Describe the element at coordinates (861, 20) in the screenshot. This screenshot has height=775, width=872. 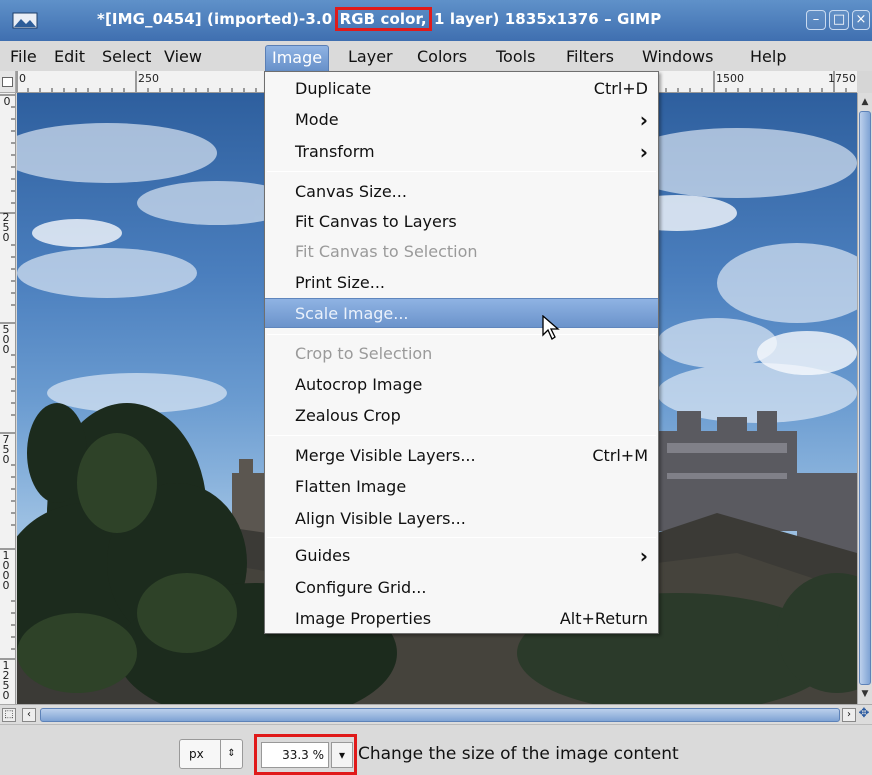
I see `close-button: ×` at that location.